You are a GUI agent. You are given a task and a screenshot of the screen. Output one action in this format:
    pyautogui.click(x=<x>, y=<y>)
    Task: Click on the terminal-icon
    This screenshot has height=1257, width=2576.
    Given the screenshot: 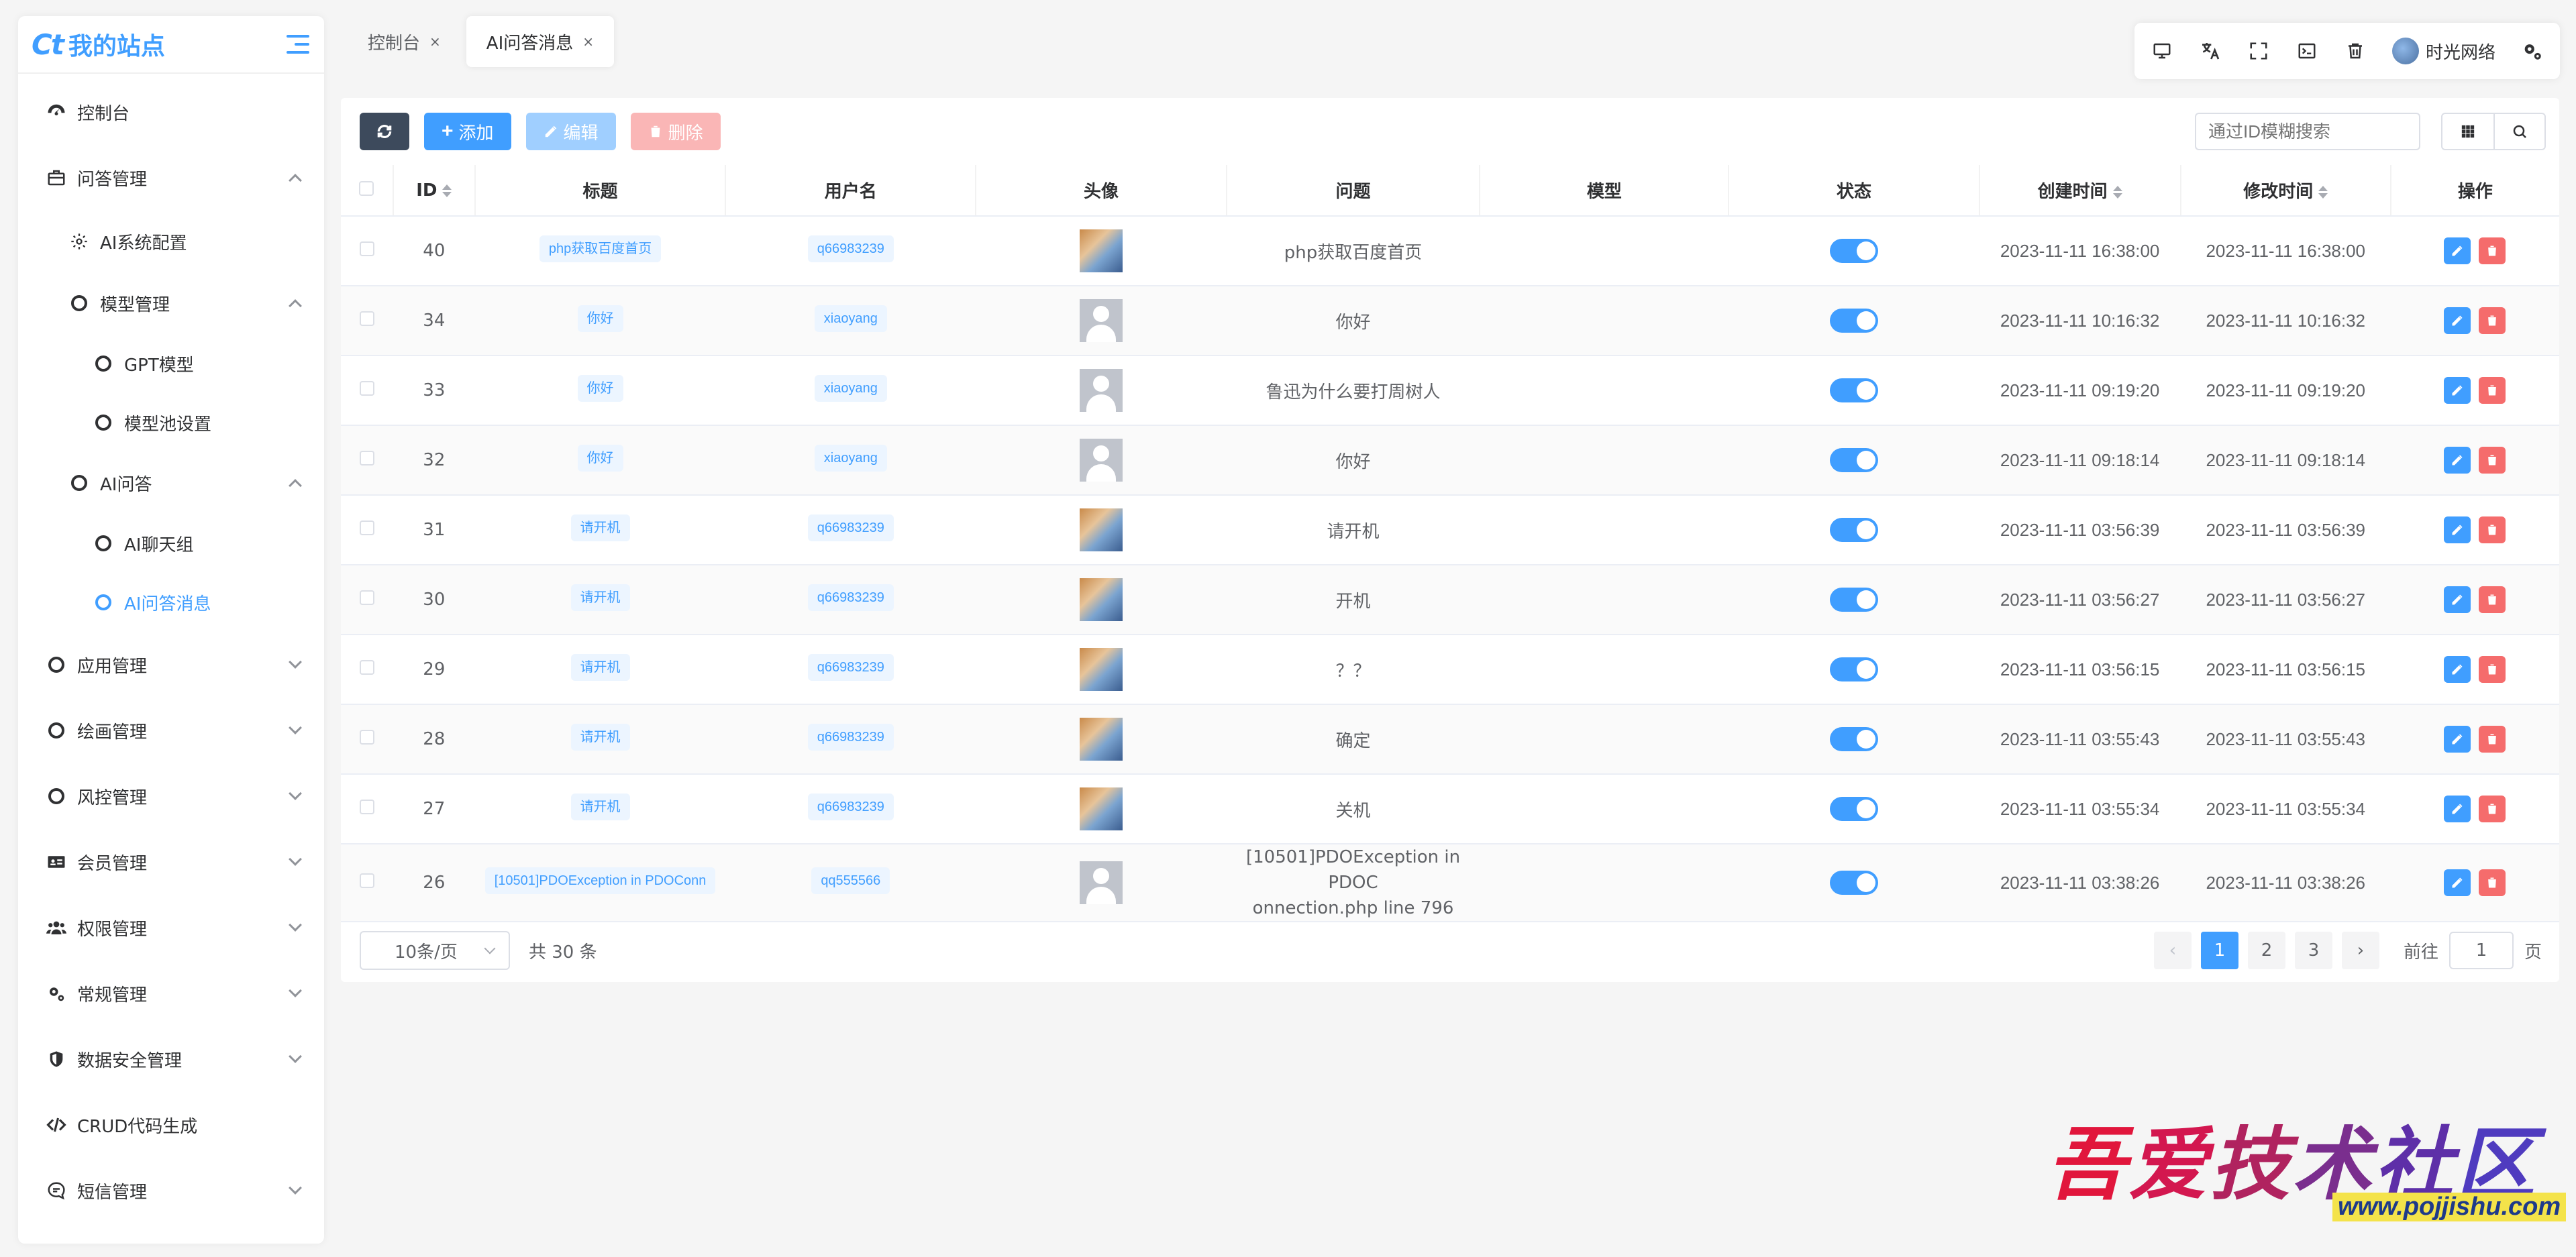 What is the action you would take?
    pyautogui.click(x=2307, y=51)
    